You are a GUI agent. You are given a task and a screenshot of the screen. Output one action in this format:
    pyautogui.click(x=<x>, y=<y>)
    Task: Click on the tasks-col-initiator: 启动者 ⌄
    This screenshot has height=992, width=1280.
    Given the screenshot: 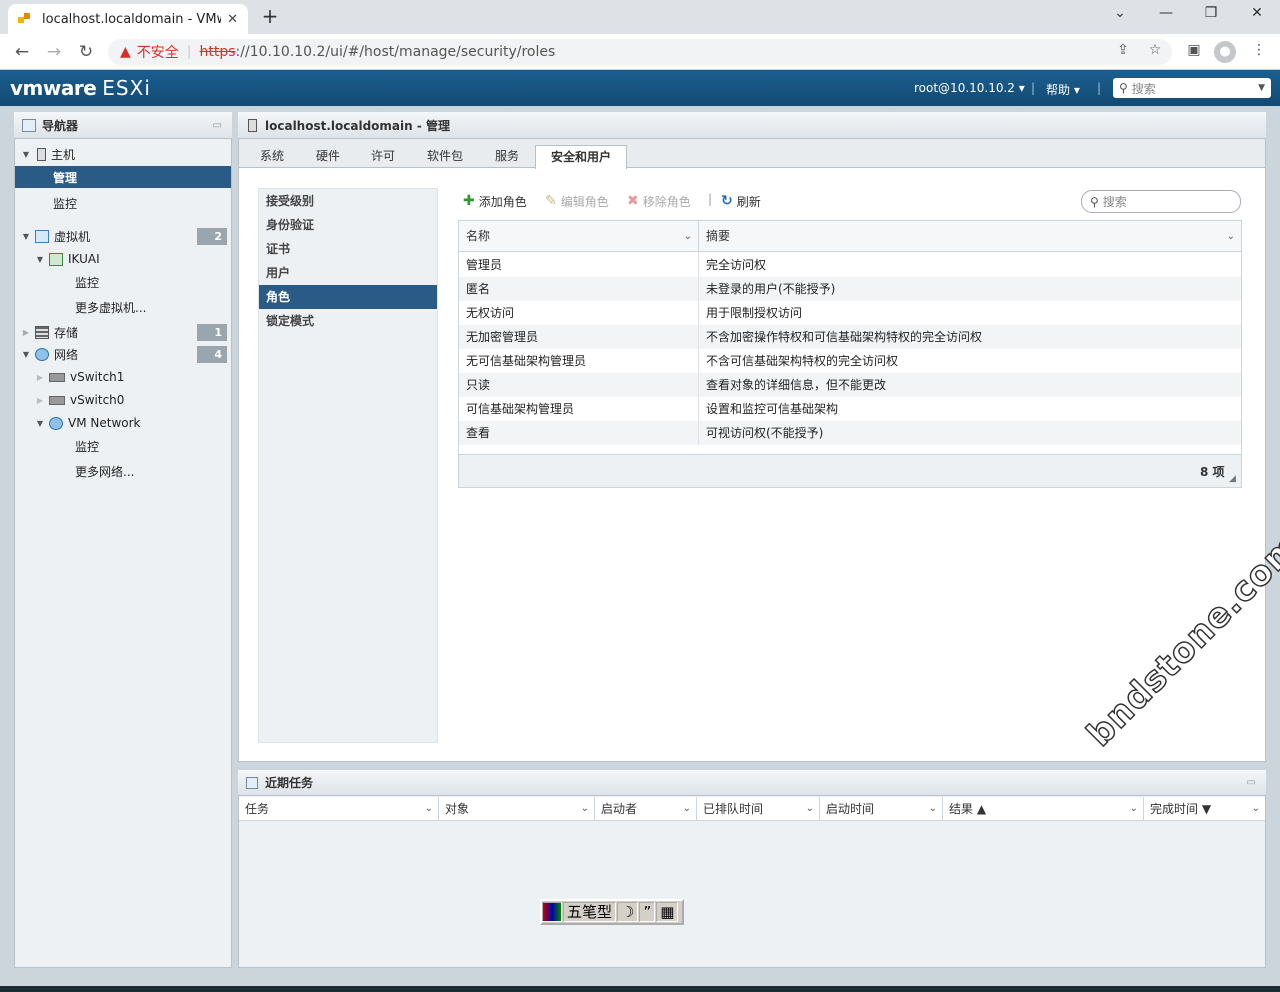 What is the action you would take?
    pyautogui.click(x=646, y=809)
    